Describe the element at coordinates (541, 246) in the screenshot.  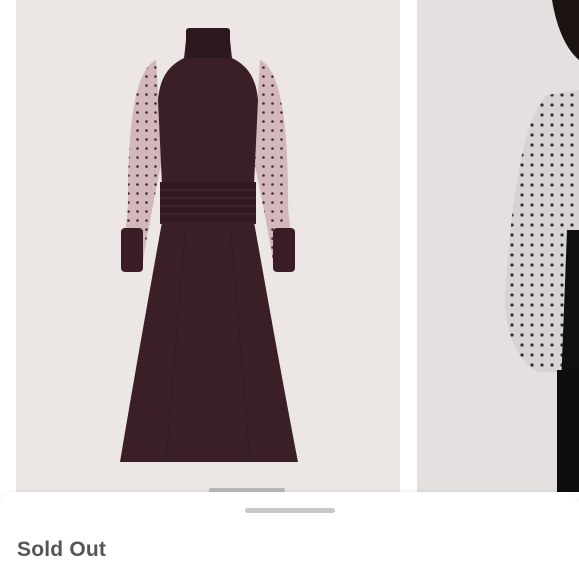
I see `model-image` at that location.